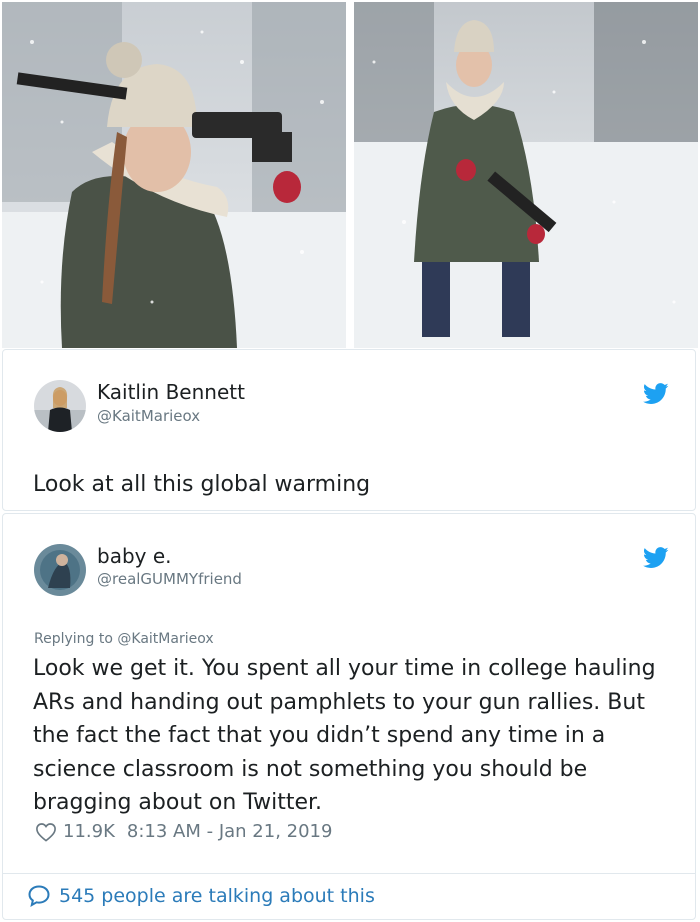  Describe the element at coordinates (349, 873) in the screenshot. I see `divider` at that location.